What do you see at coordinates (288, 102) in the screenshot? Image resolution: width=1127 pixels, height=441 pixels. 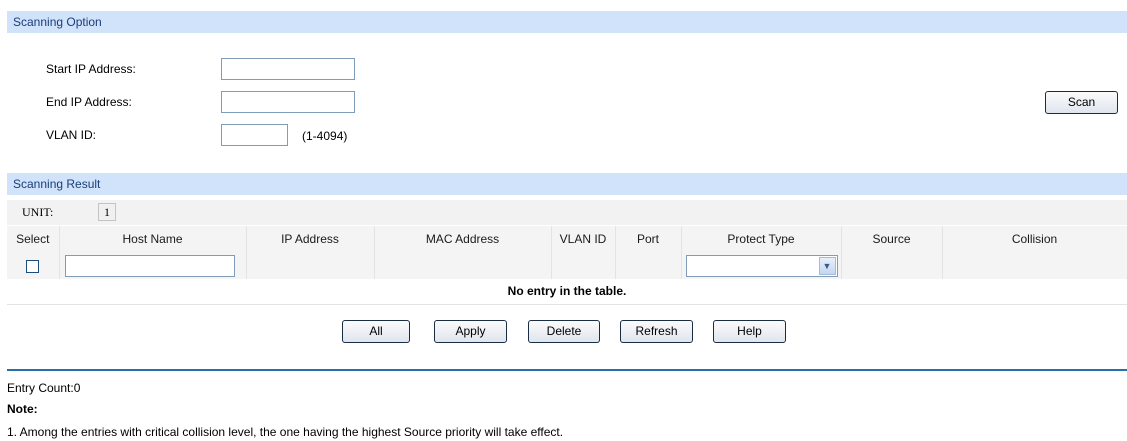 I see `end-ip-input` at bounding box center [288, 102].